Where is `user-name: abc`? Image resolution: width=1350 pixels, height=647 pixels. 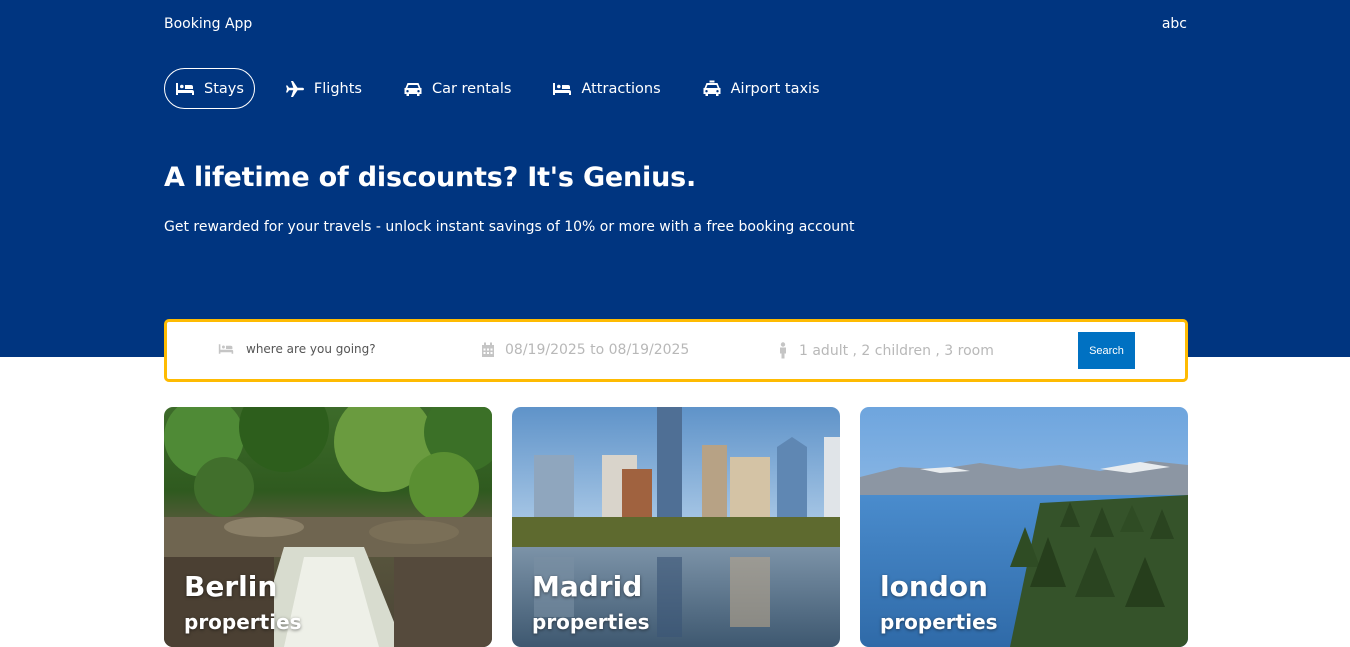
user-name: abc is located at coordinates (1174, 24).